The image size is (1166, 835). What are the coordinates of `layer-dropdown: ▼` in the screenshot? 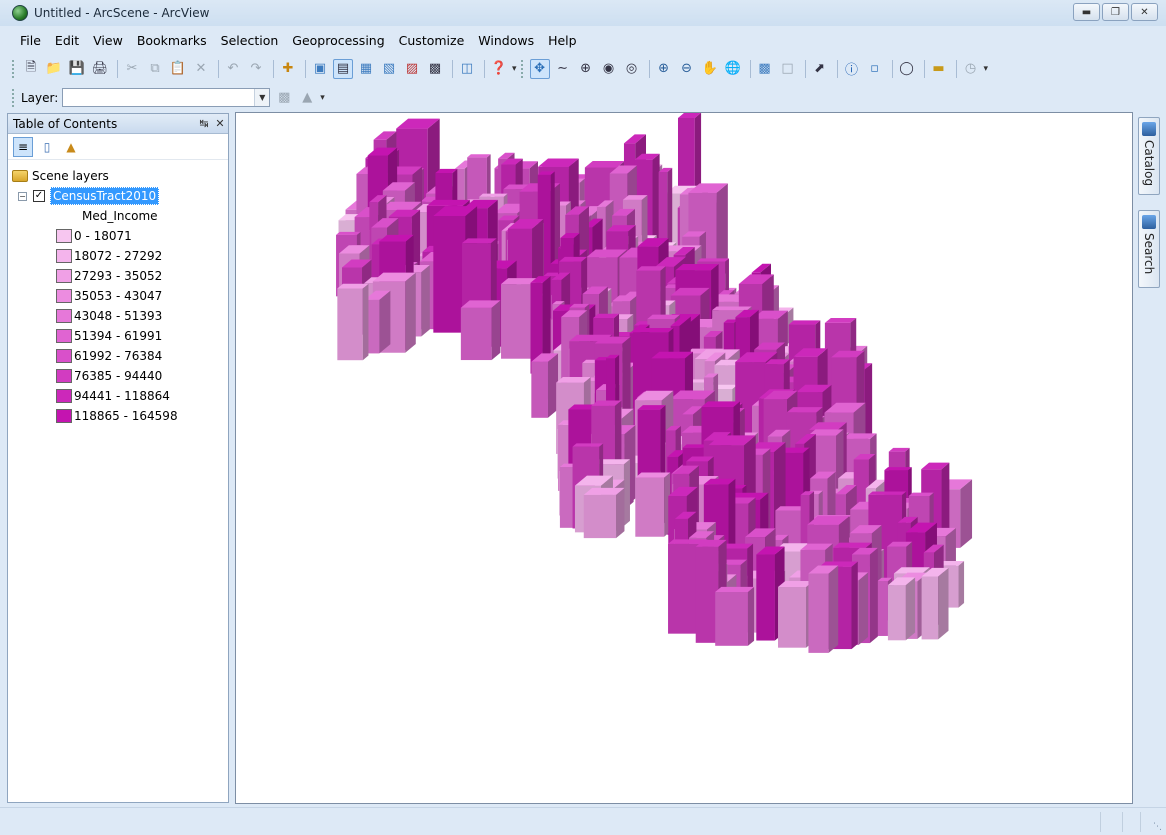 It's located at (166, 97).